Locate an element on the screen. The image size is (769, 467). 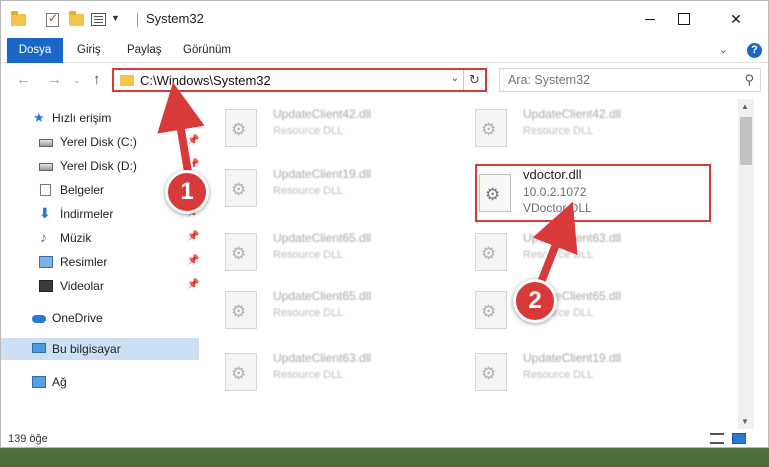
sidebar-item-this-pc: Bu bilgisayar is located at coordinates (100, 349).